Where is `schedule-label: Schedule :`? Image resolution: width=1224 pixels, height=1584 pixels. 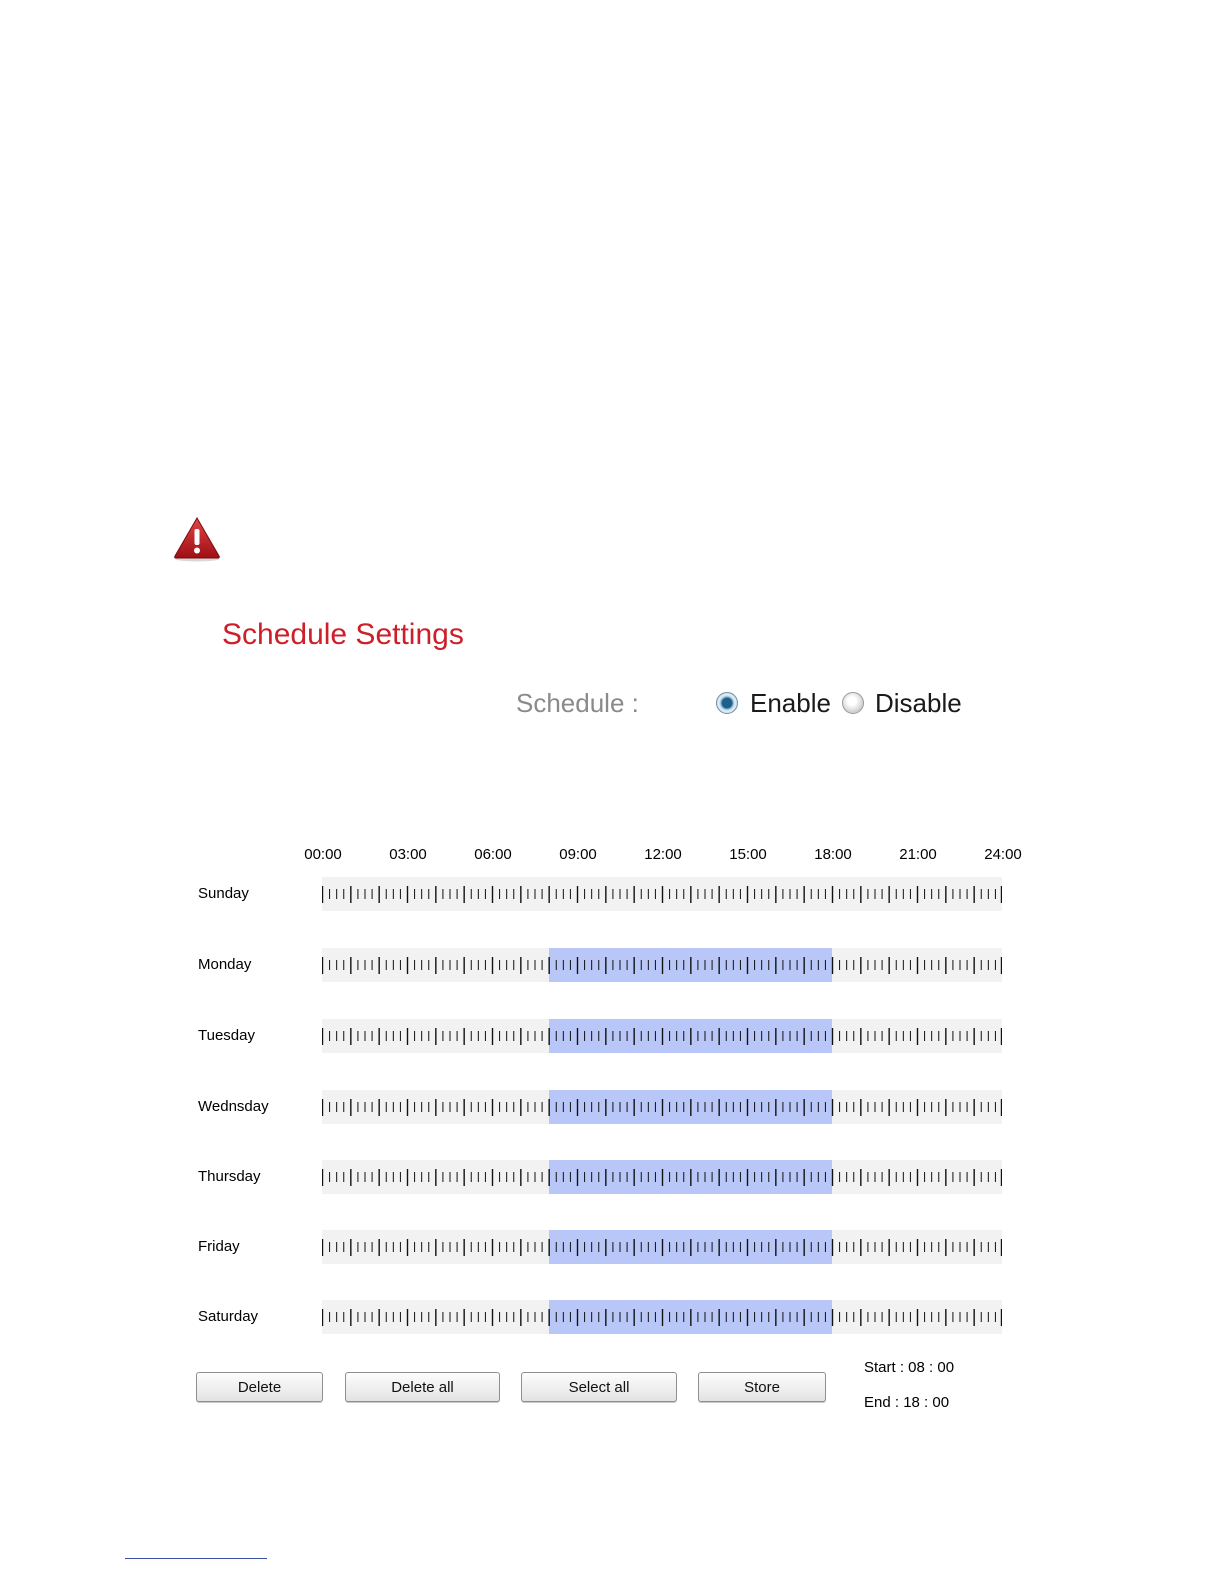
schedule-label: Schedule : is located at coordinates (577, 703).